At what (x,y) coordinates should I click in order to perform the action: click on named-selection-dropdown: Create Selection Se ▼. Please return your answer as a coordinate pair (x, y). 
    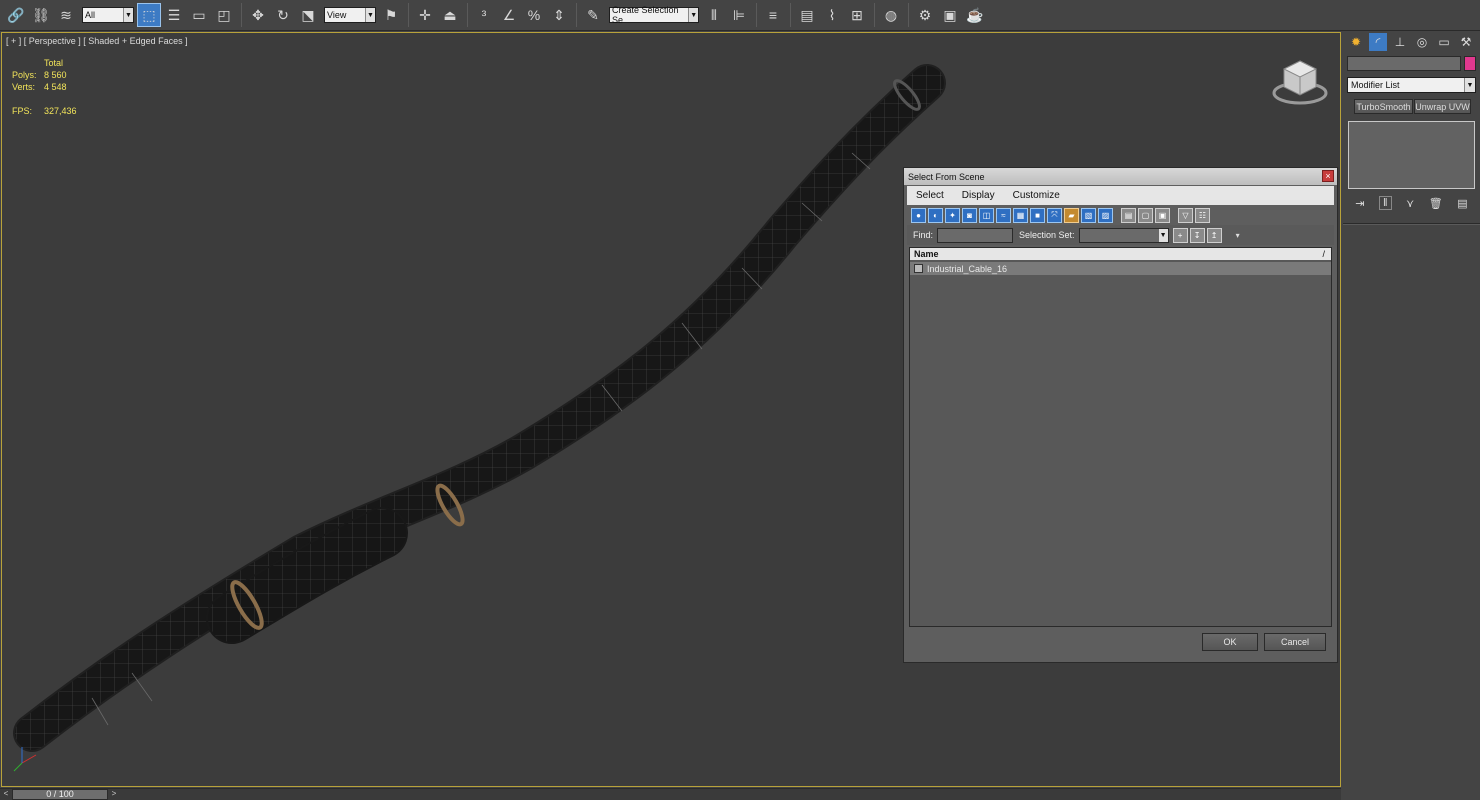
    Looking at the image, I should click on (654, 15).